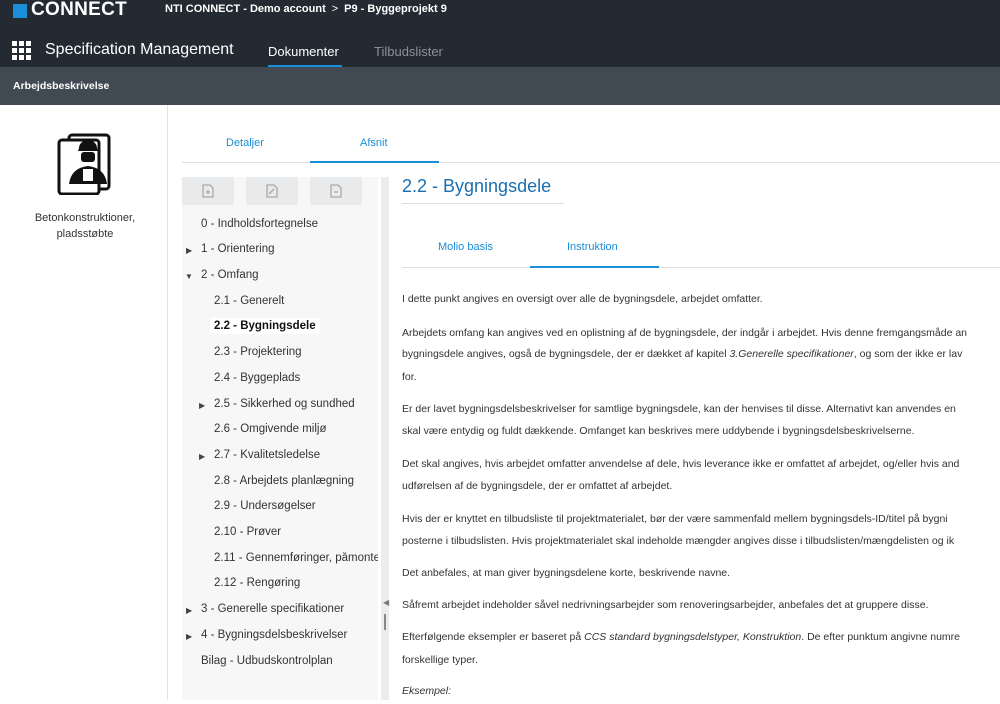  I want to click on tabs-divider, so click(591, 162).